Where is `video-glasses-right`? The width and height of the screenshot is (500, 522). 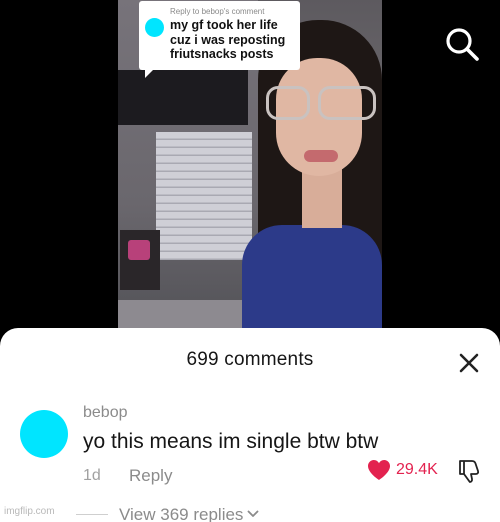
video-glasses-right is located at coordinates (347, 103).